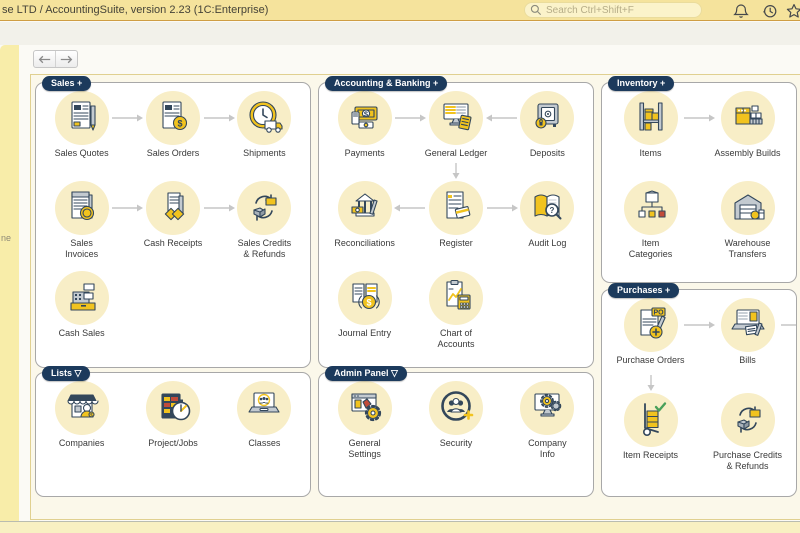 Image resolution: width=800 pixels, height=533 pixels. I want to click on item-label: Bills, so click(747, 360).